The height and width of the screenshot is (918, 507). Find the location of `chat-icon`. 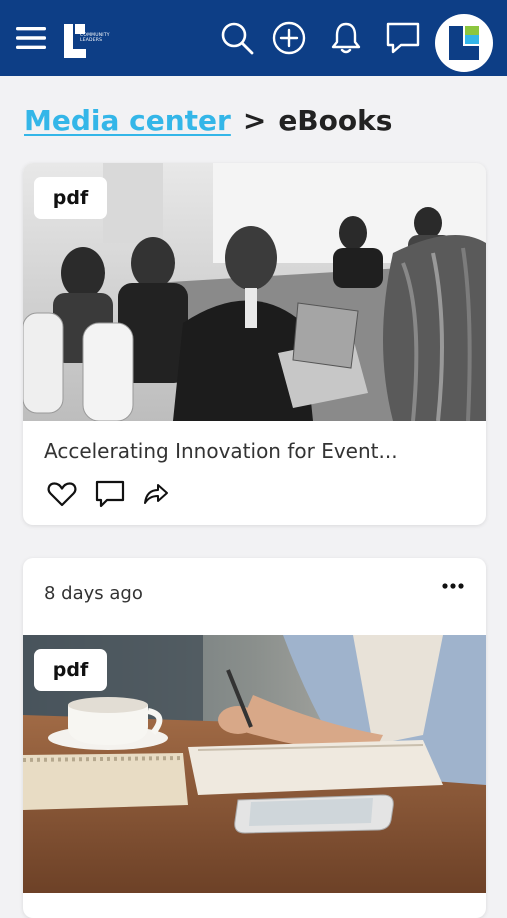

chat-icon is located at coordinates (403, 38).